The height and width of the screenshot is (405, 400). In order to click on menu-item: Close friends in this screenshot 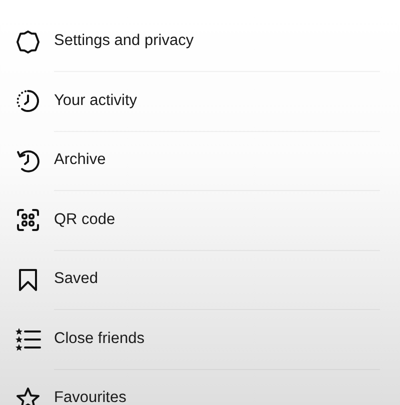, I will do `click(200, 339)`.